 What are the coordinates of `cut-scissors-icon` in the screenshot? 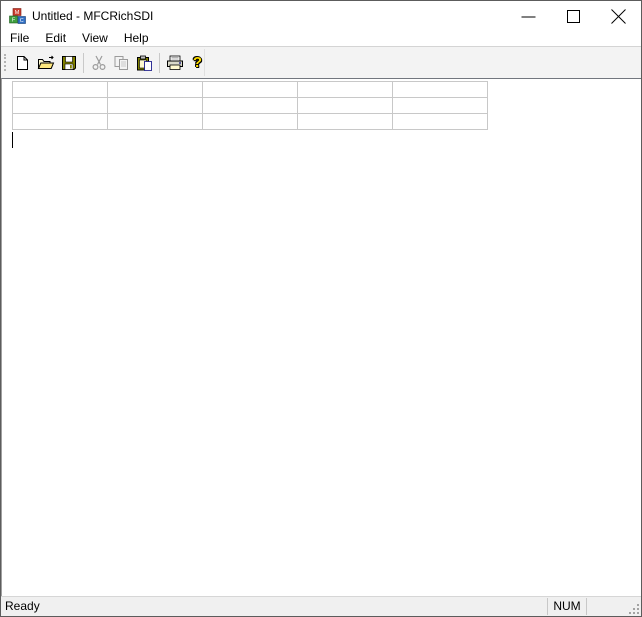 It's located at (98, 62).